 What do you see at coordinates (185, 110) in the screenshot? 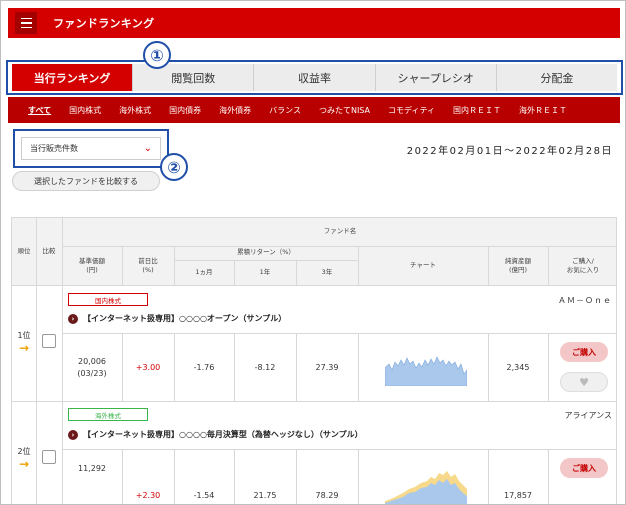
I see `category-domestic-bond: 国内債券` at bounding box center [185, 110].